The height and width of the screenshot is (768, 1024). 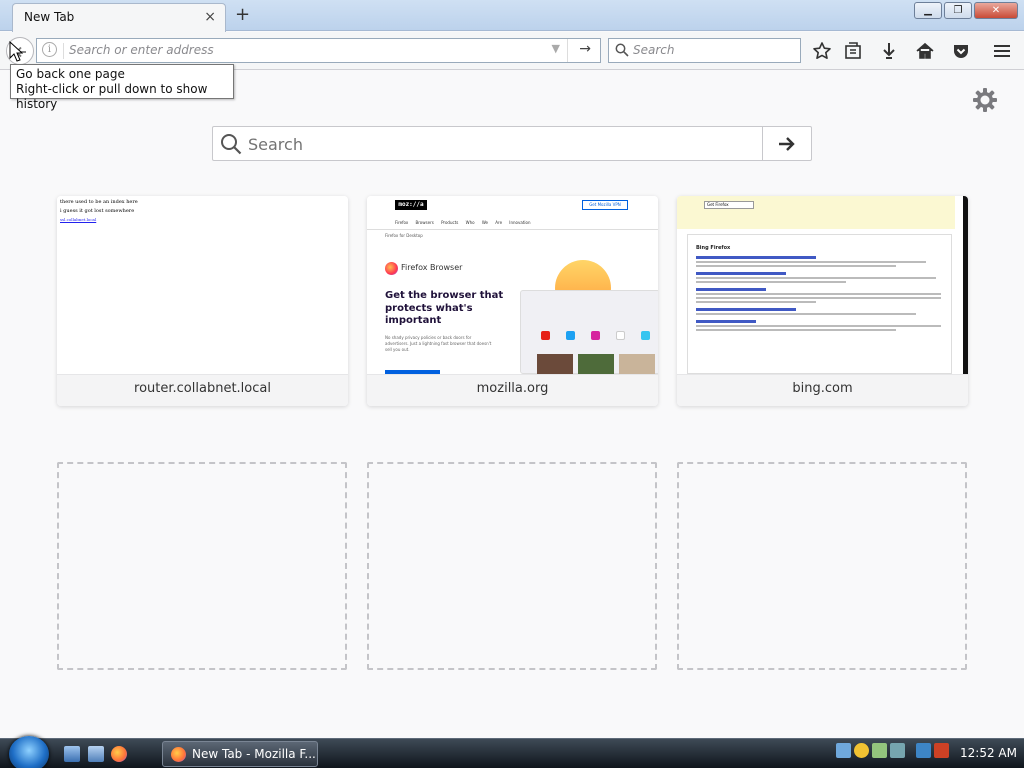 I want to click on url-bar: i Search or enter address ▼ →, so click(x=318, y=50).